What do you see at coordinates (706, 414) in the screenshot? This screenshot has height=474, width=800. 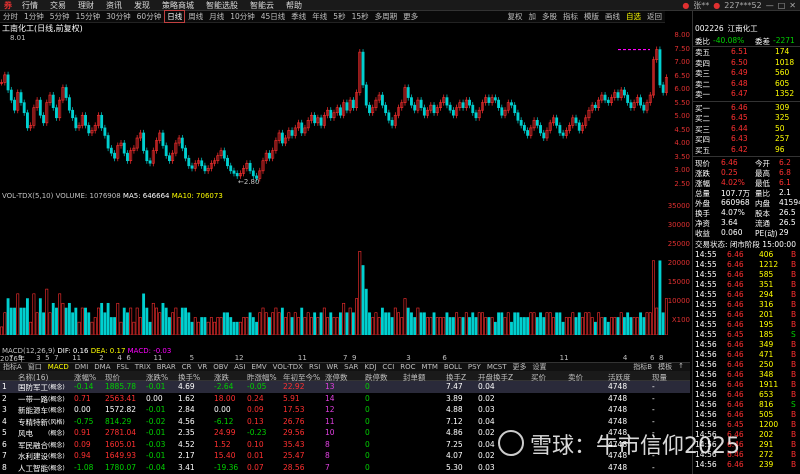 I see `tick-t: 14:56` at bounding box center [706, 414].